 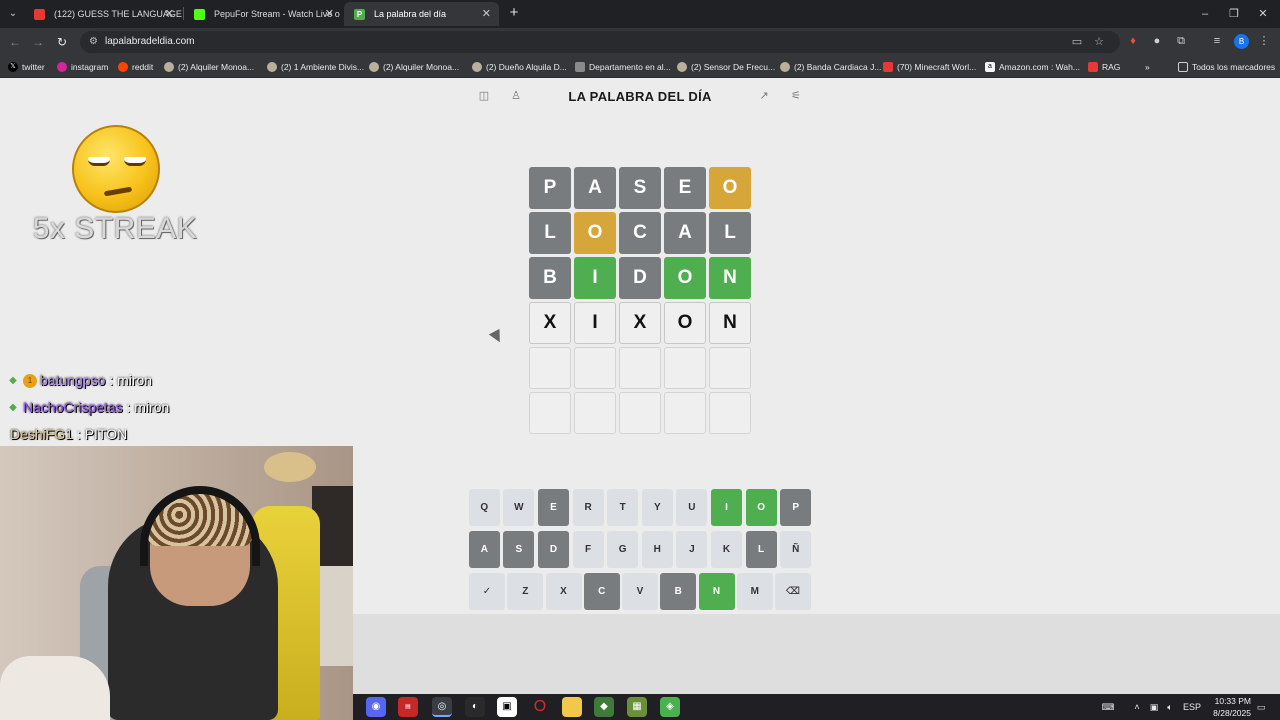 What do you see at coordinates (796, 507) in the screenshot?
I see `key-p: P` at bounding box center [796, 507].